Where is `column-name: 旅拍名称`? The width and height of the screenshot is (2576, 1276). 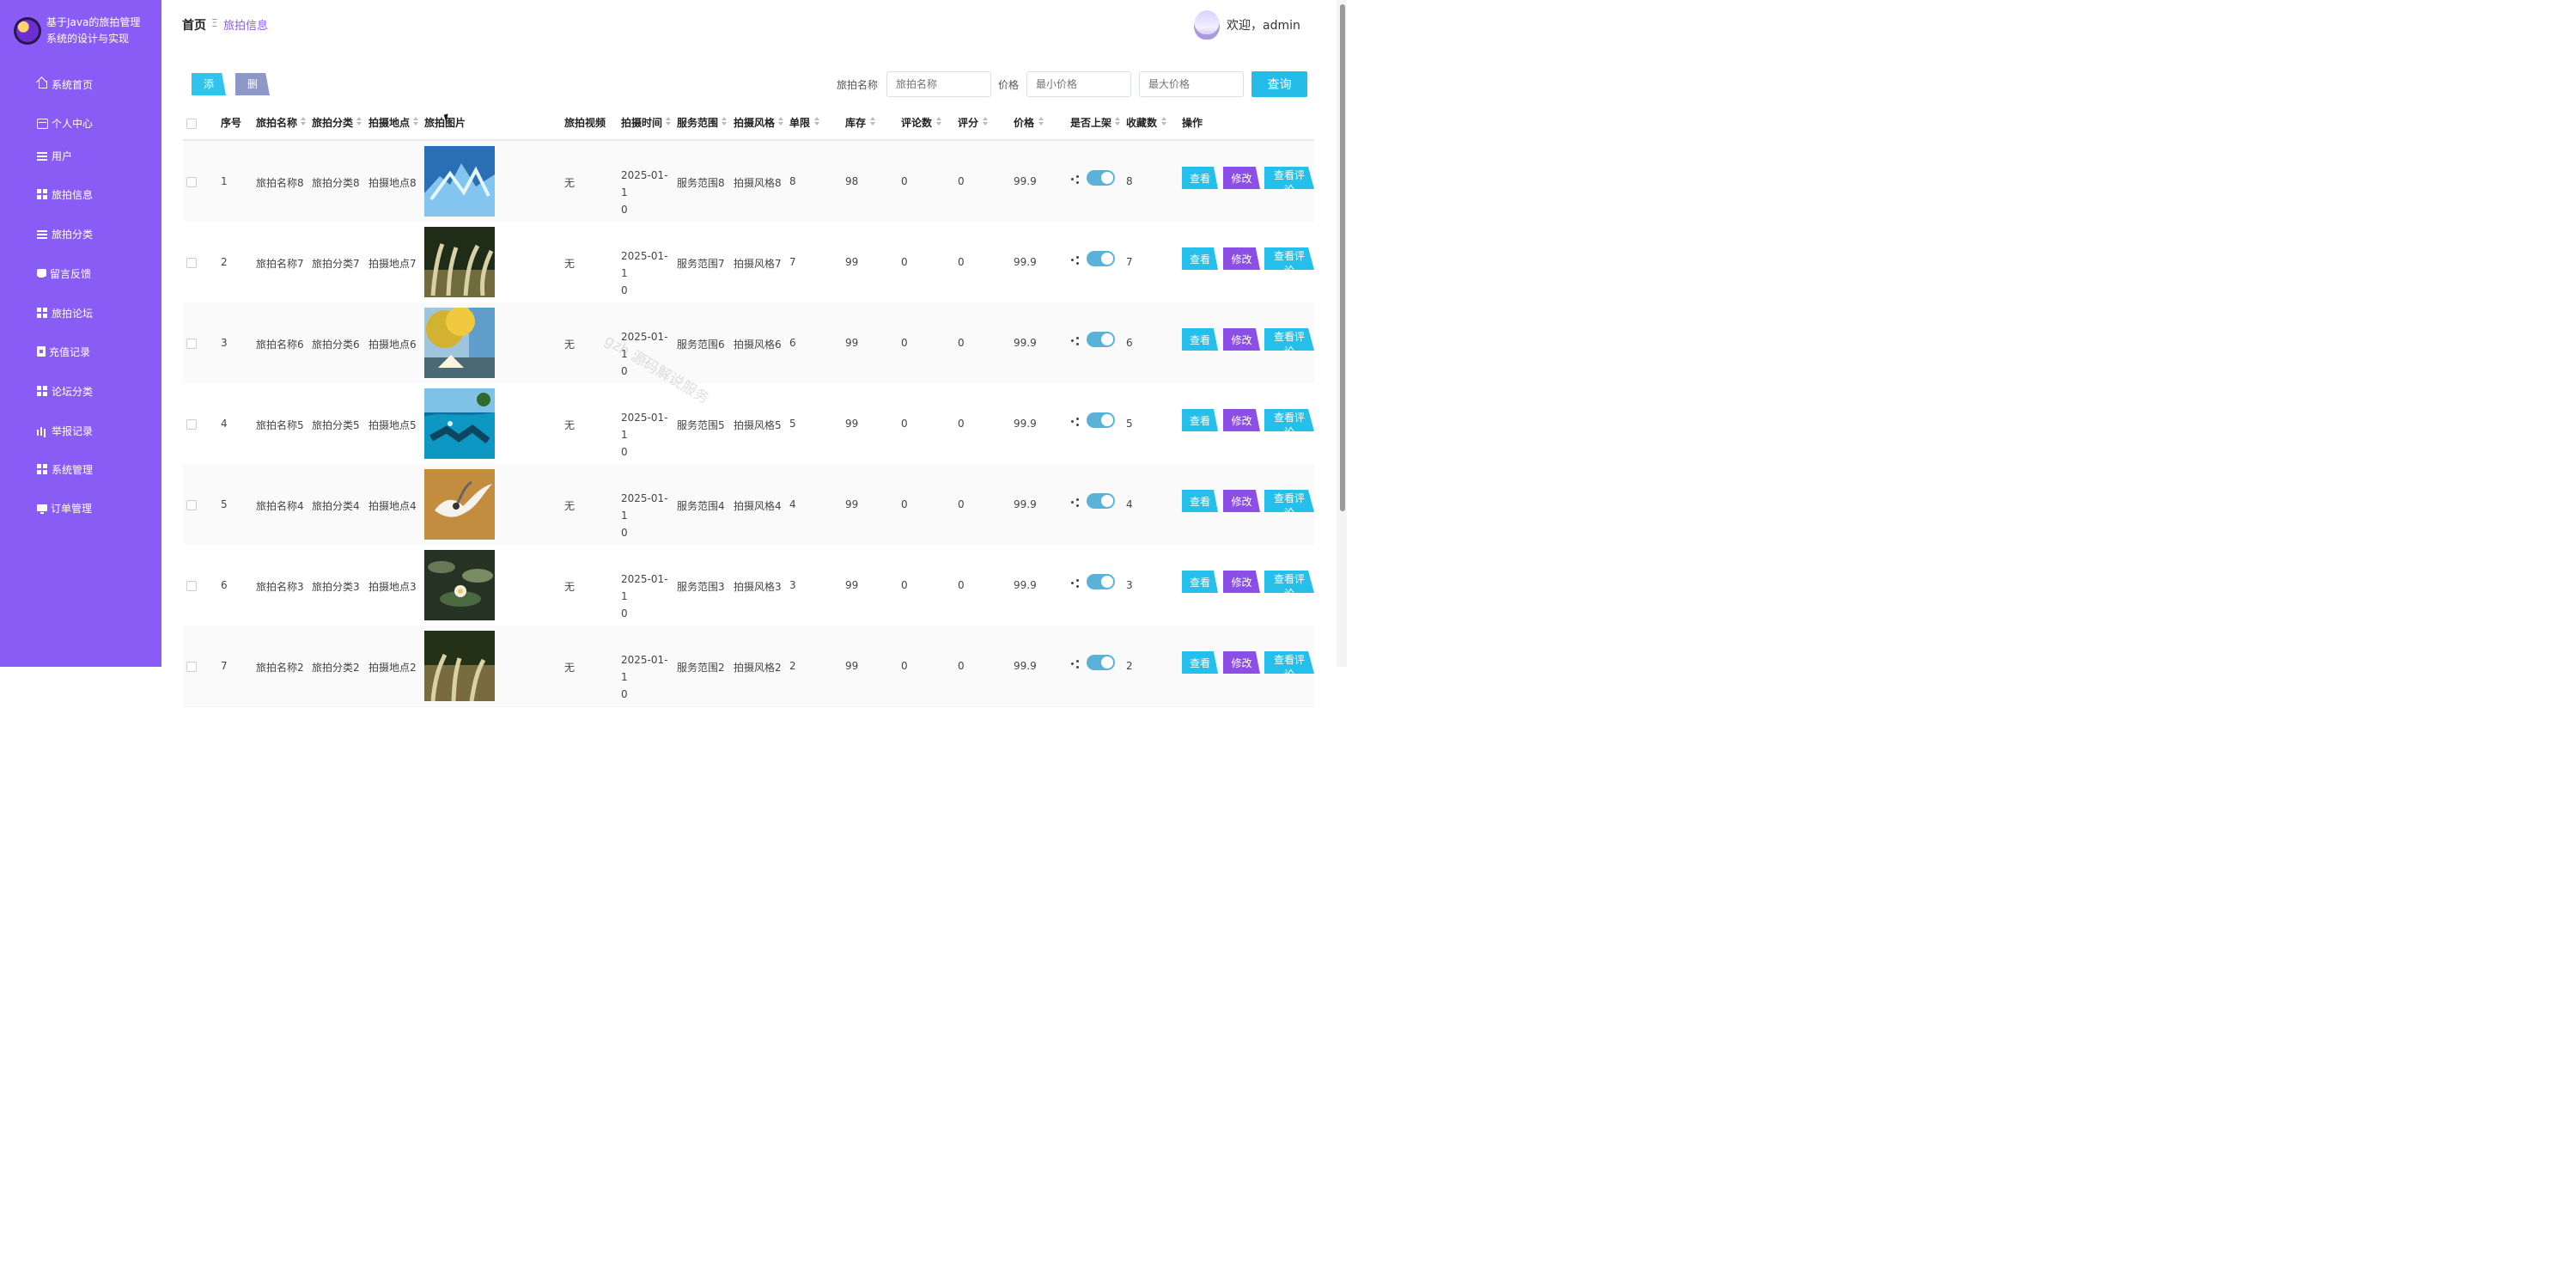
column-name: 旅拍名称 is located at coordinates (276, 122).